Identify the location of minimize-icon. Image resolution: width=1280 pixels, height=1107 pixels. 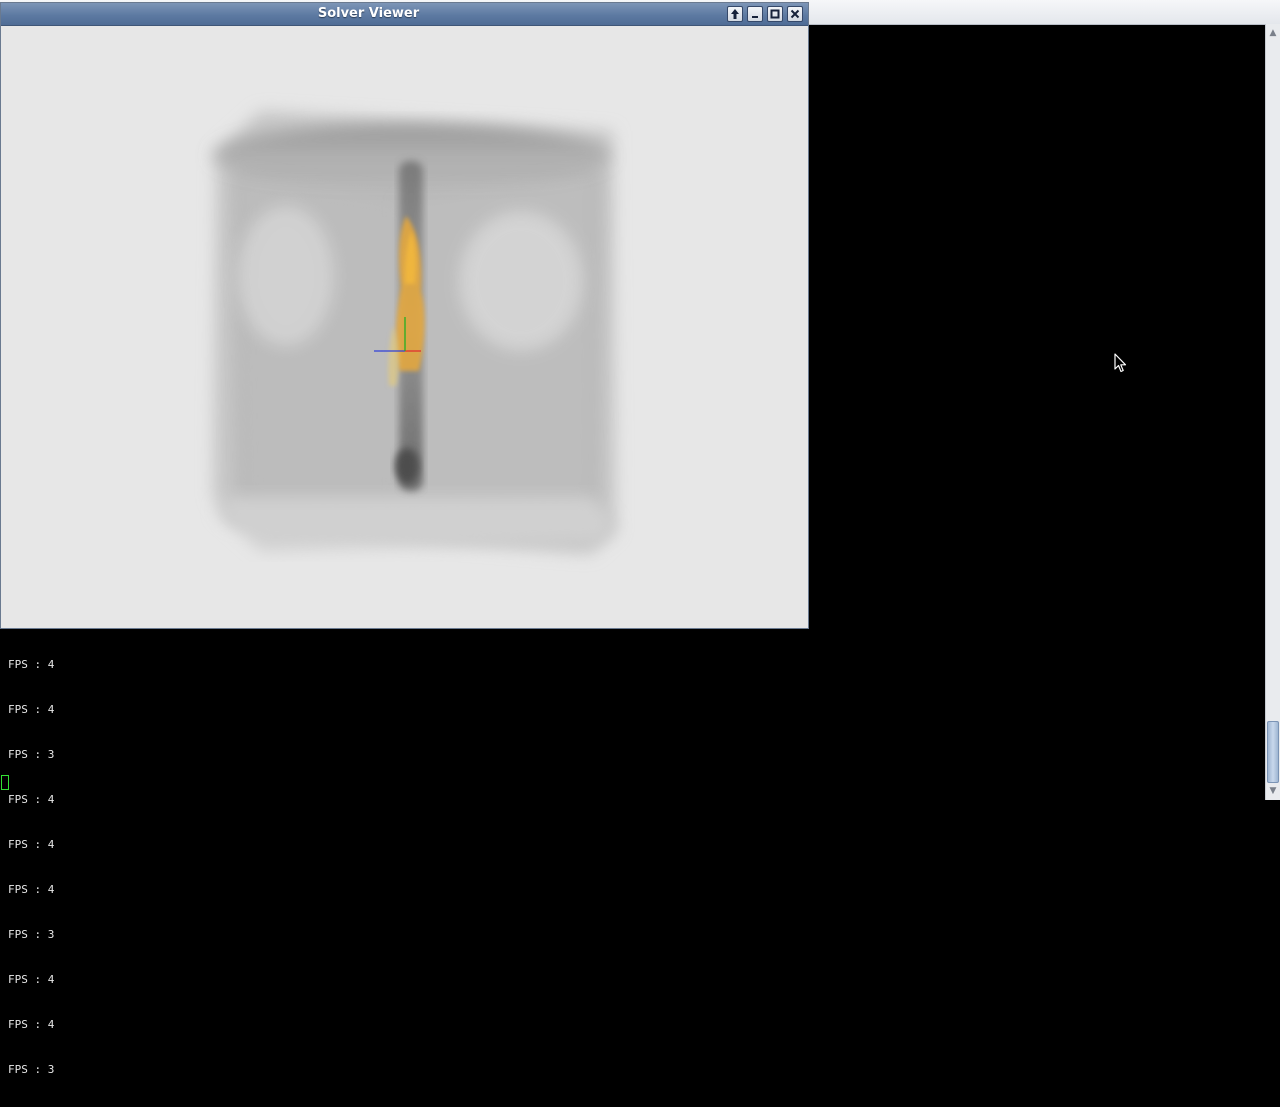
(755, 17).